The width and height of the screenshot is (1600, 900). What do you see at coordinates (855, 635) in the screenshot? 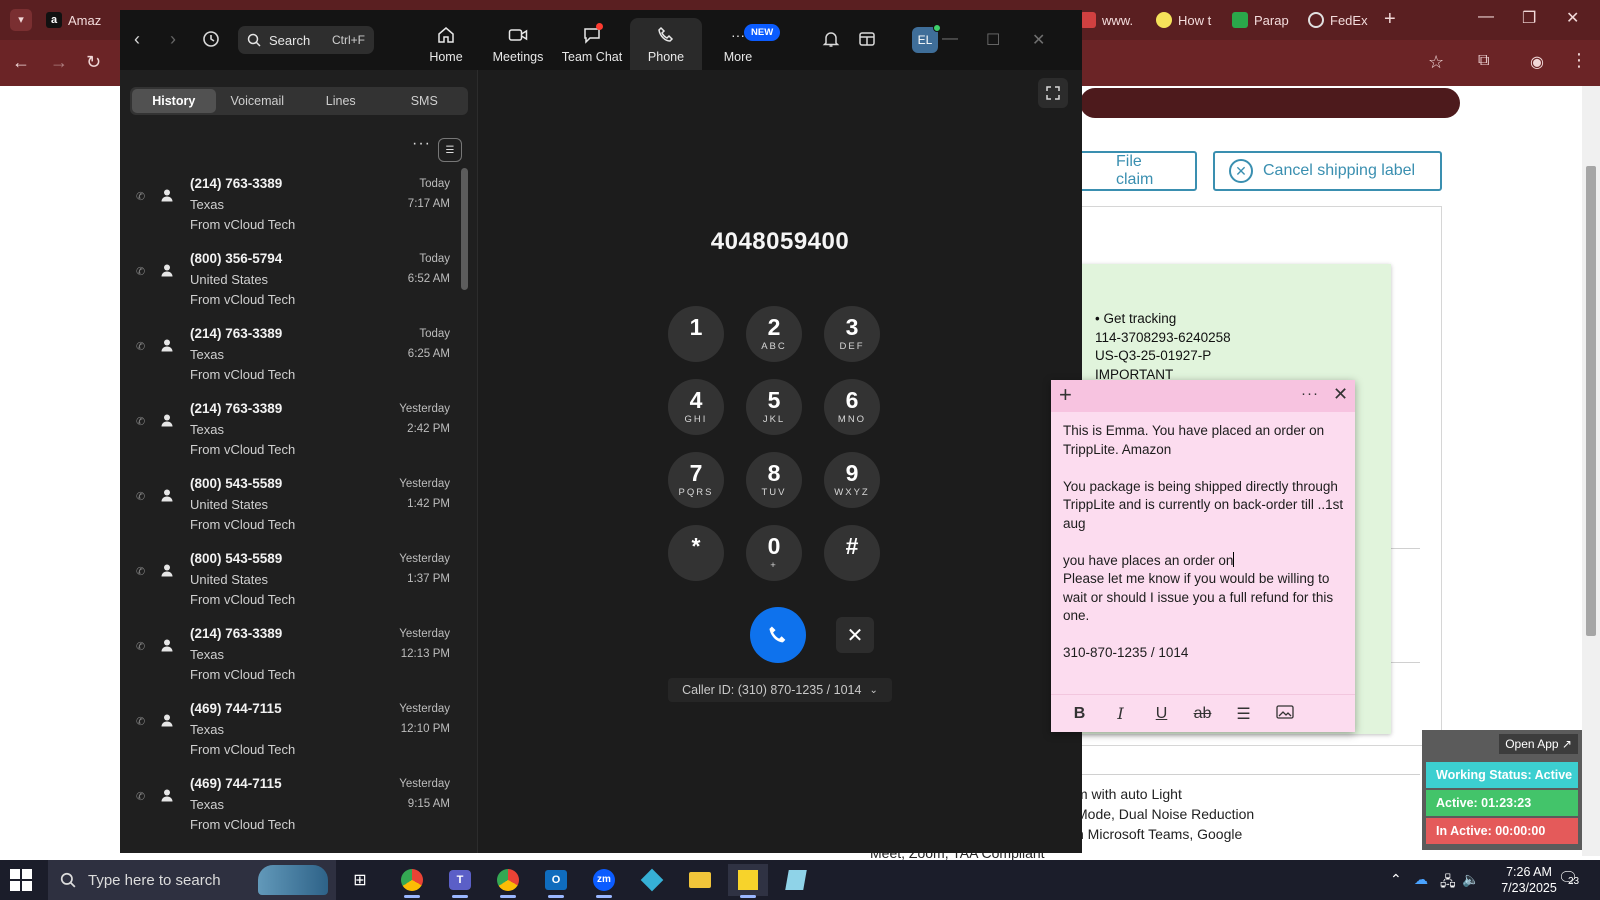
I see `backspace-button: ✕` at bounding box center [855, 635].